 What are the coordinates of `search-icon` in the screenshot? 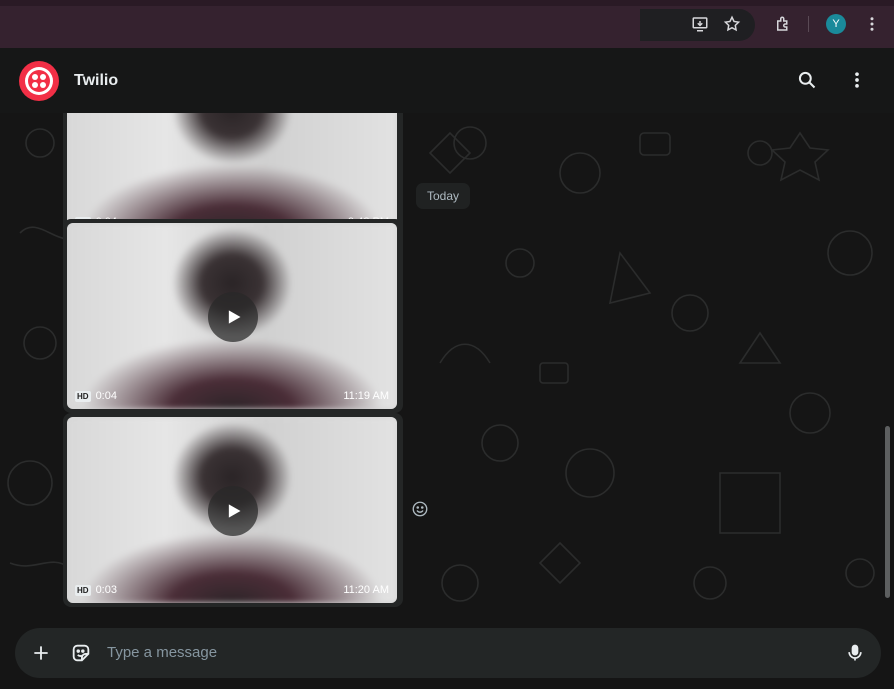 It's located at (807, 80).